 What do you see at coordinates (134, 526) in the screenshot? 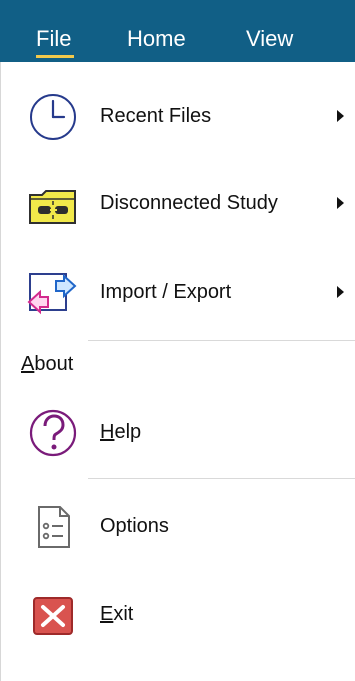
I see `options-label: Options` at bounding box center [134, 526].